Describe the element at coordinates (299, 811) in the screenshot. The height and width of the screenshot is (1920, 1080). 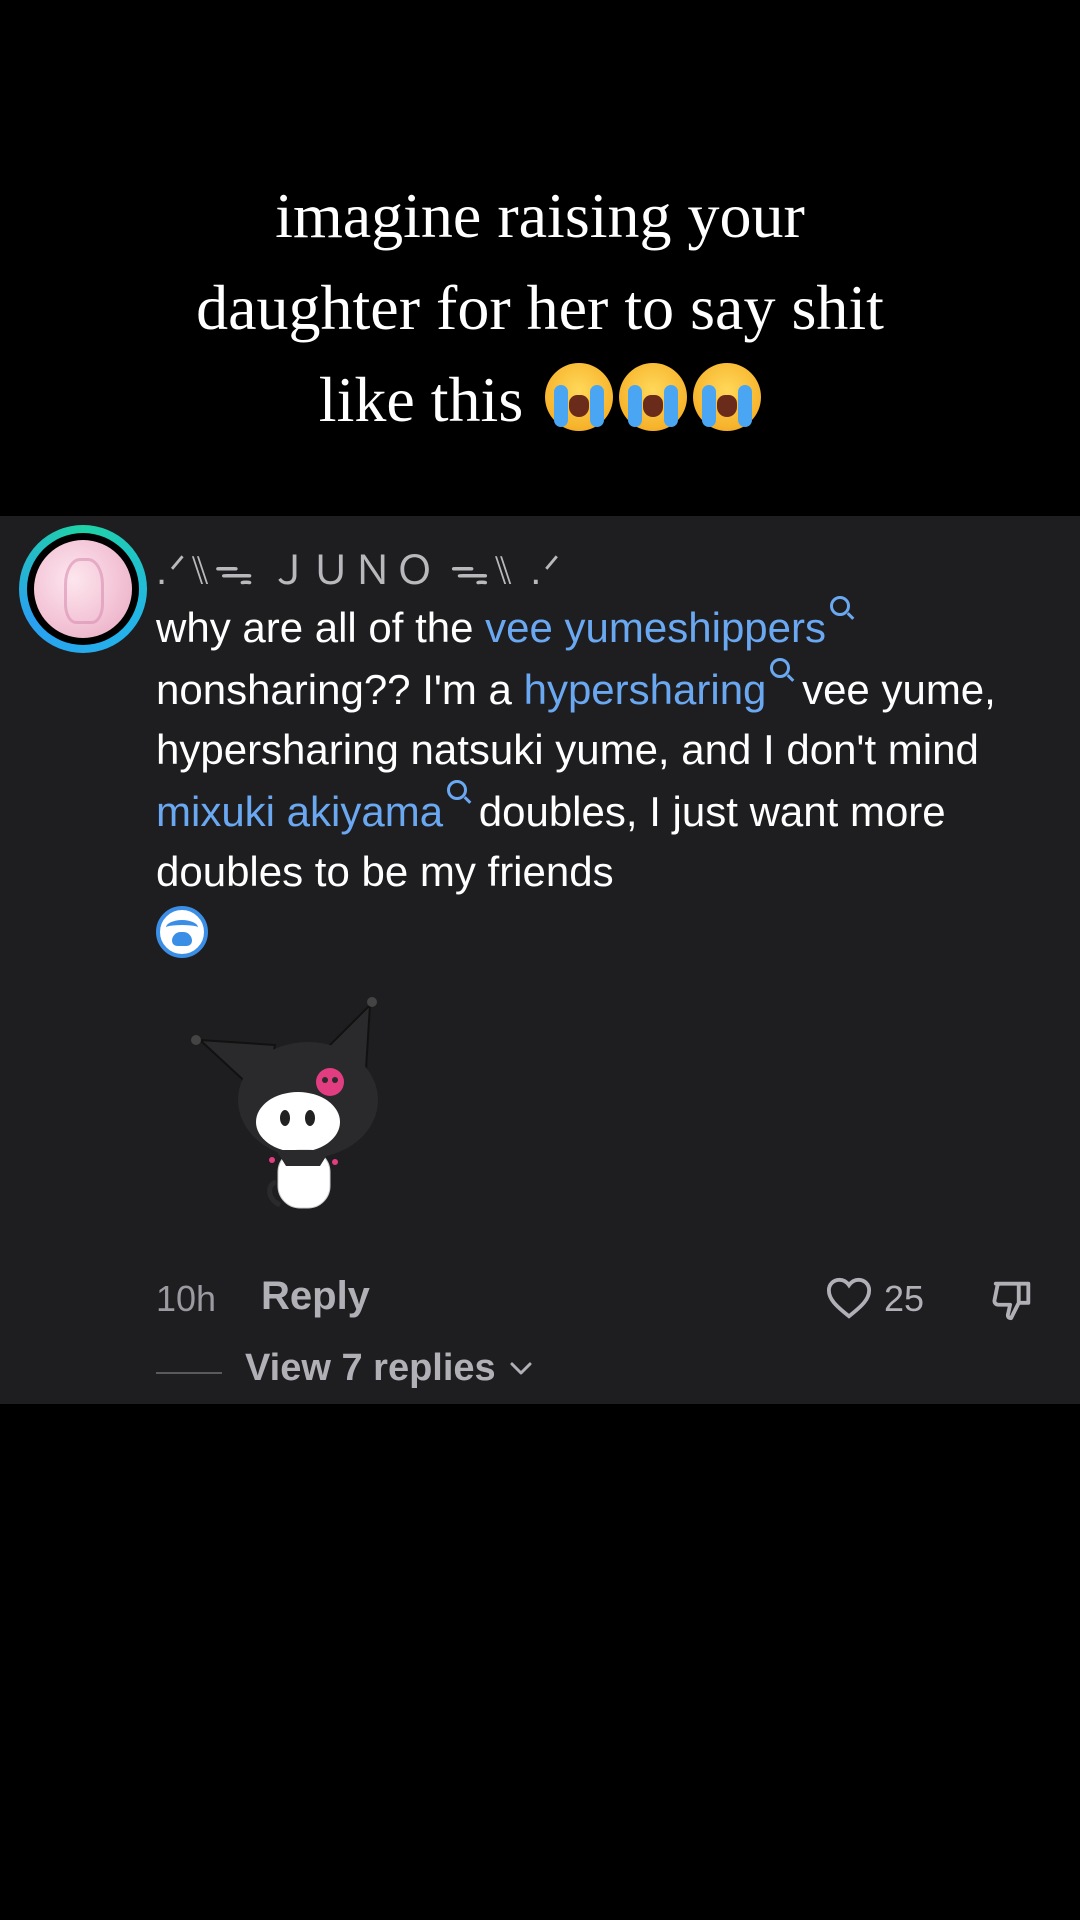
I see `search-link-mixuki-akiyama: mixuki akiyama` at that location.